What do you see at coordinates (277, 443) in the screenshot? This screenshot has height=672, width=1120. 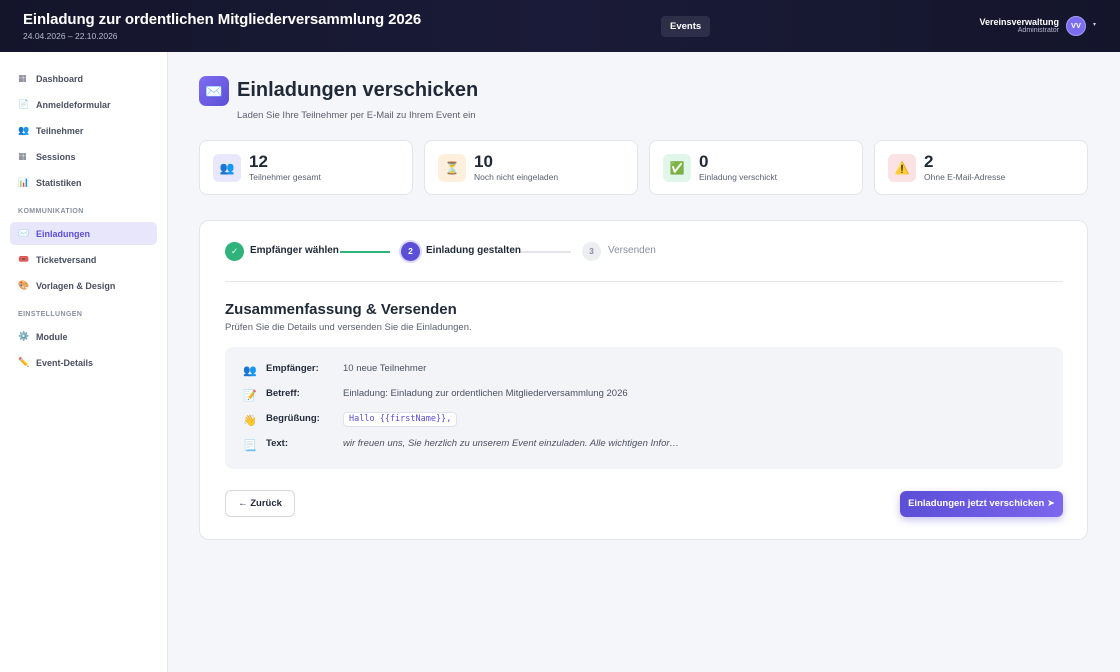 I see `summary-key-text: Text:` at bounding box center [277, 443].